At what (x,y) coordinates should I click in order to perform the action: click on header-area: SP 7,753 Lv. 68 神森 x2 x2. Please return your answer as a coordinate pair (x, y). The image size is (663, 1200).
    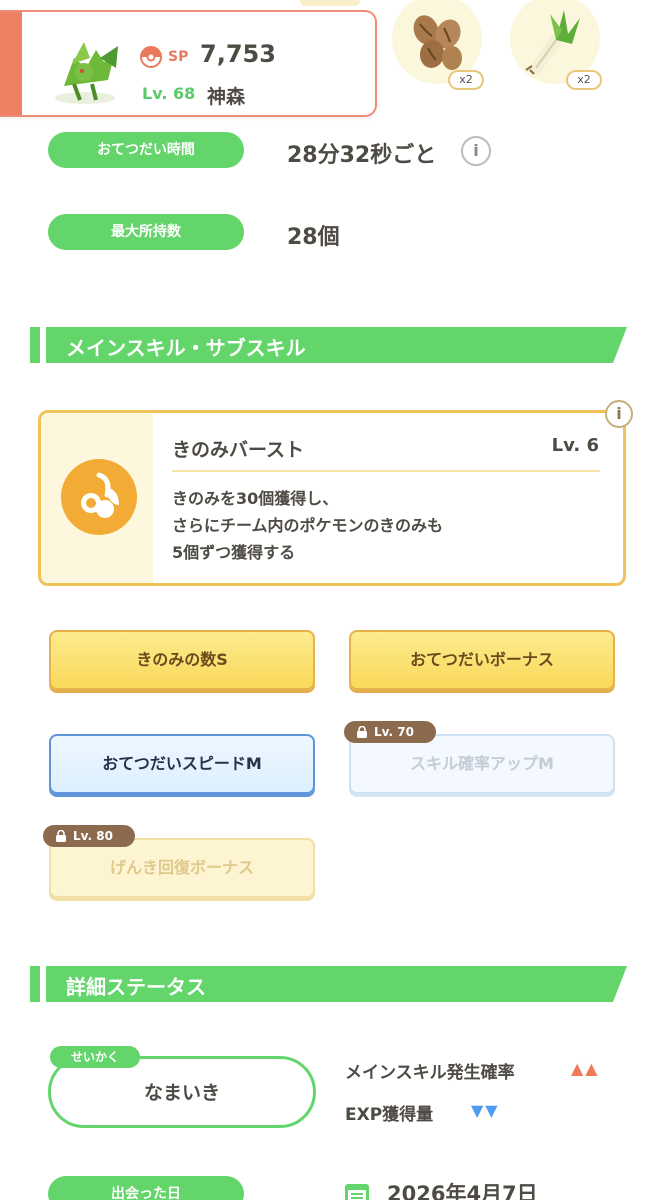
    Looking at the image, I should click on (331, 60).